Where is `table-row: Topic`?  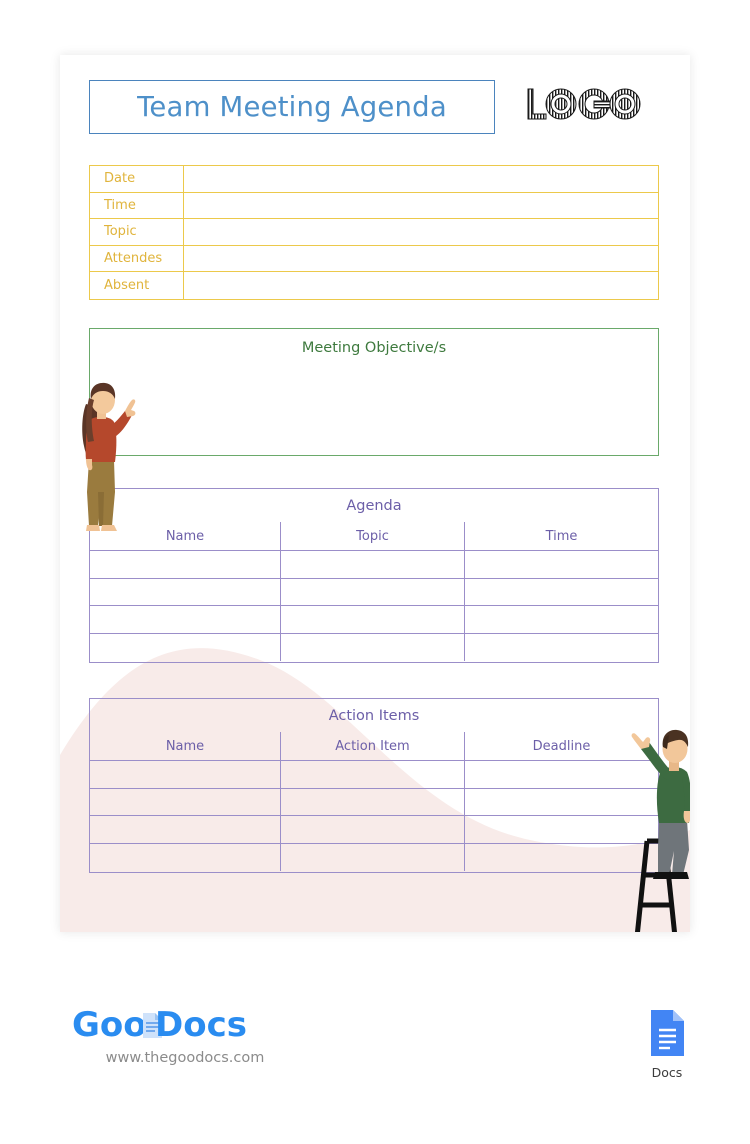 table-row: Topic is located at coordinates (374, 232).